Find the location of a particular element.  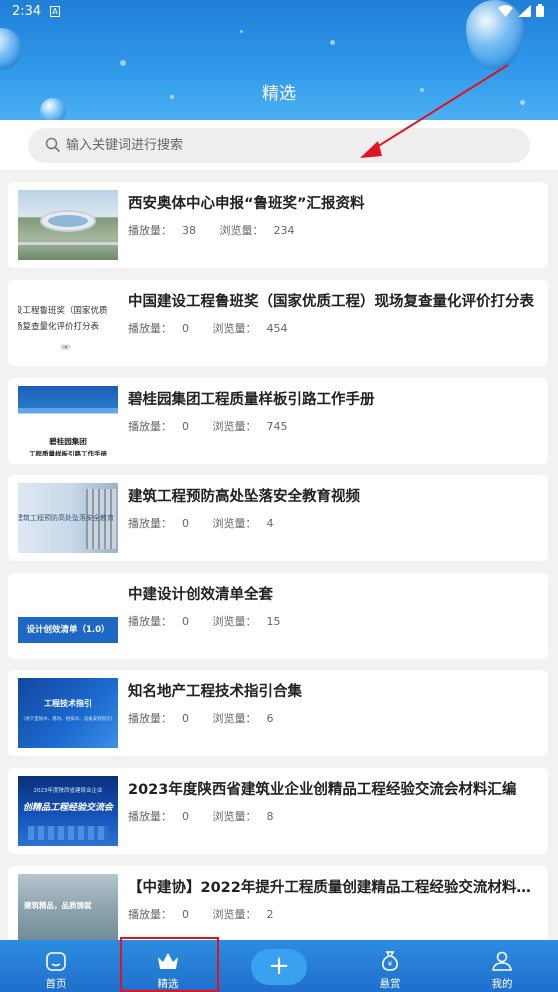

header-banner: 2:34 A 精选 is located at coordinates (279, 60).